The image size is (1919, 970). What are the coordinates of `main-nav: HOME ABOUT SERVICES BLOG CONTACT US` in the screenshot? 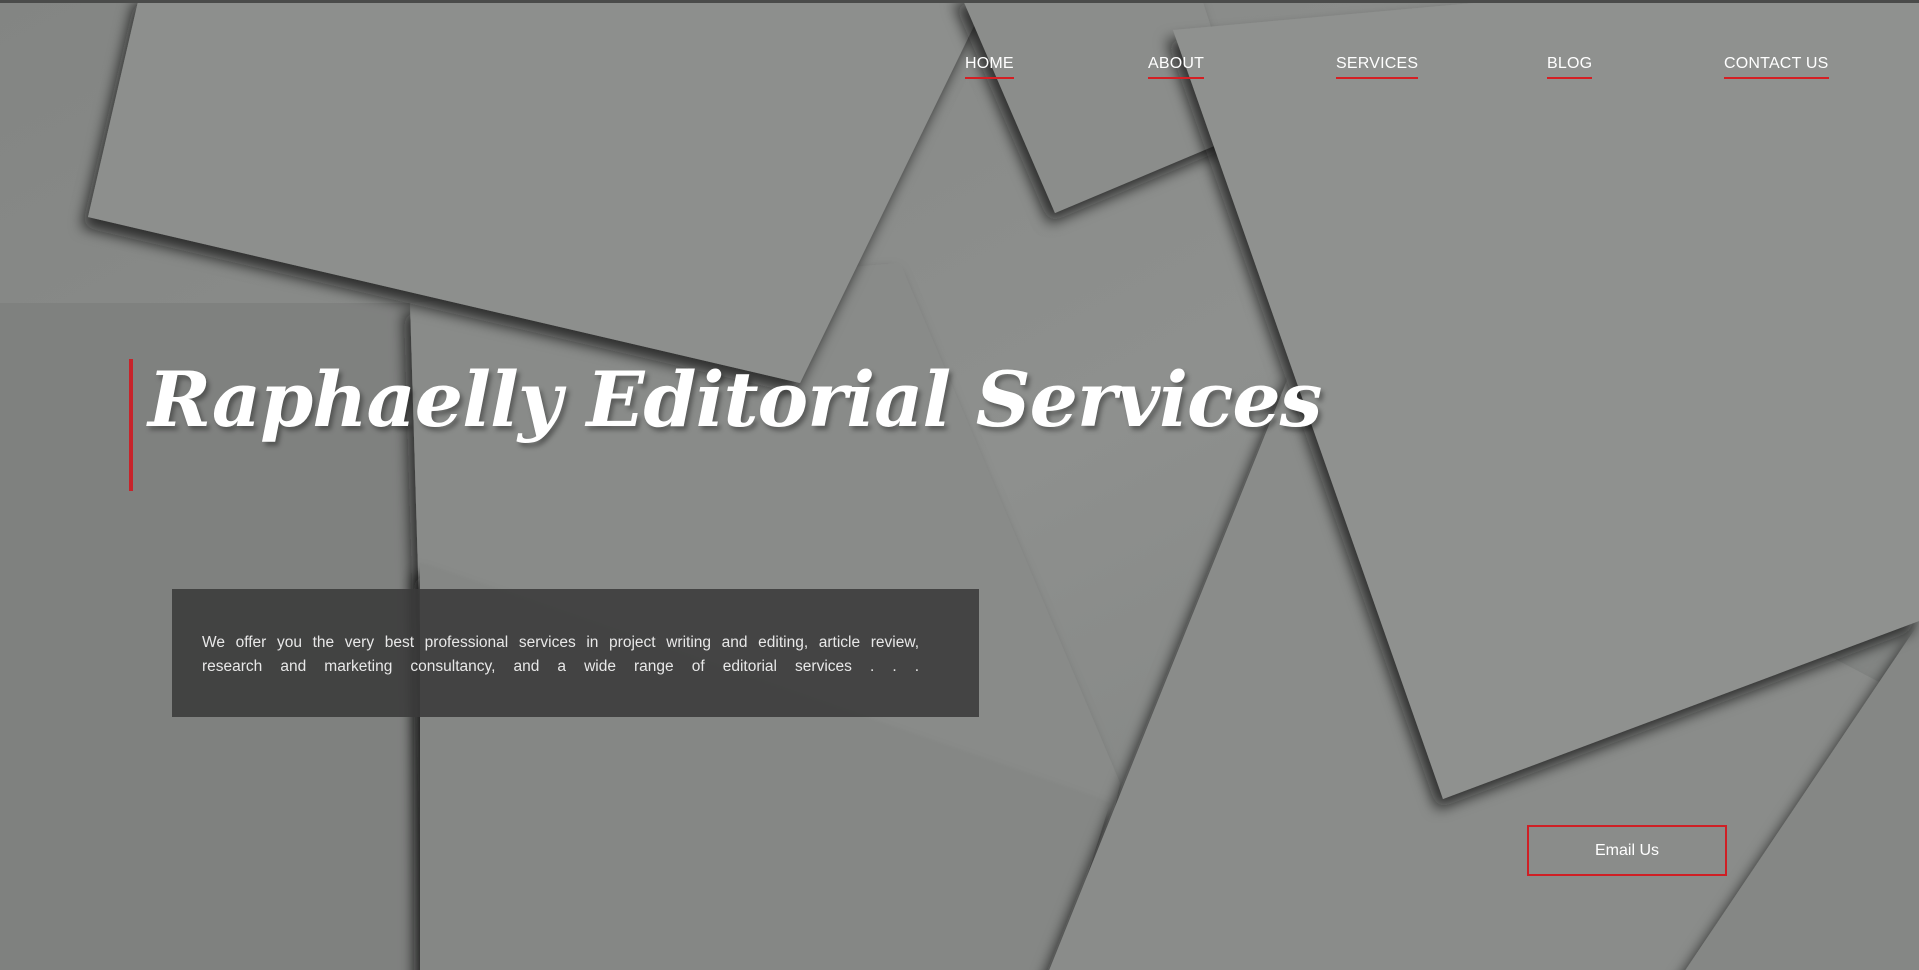 It's located at (959, 70).